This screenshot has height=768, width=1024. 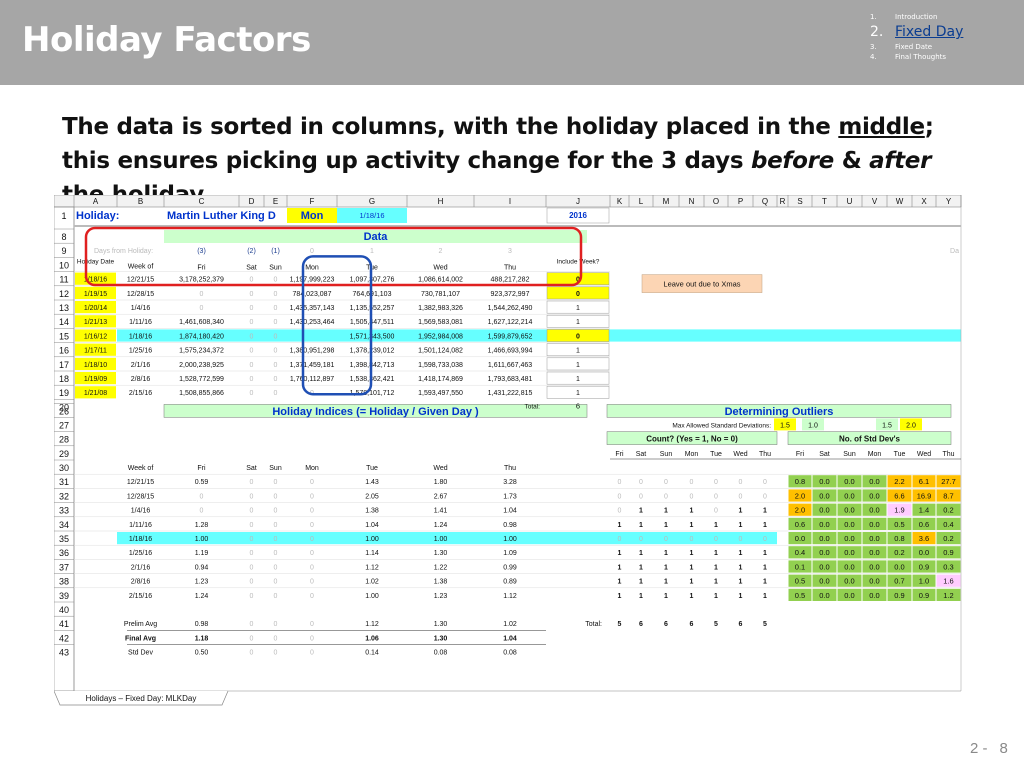 I want to click on column-header-u: U, so click(x=850, y=201).